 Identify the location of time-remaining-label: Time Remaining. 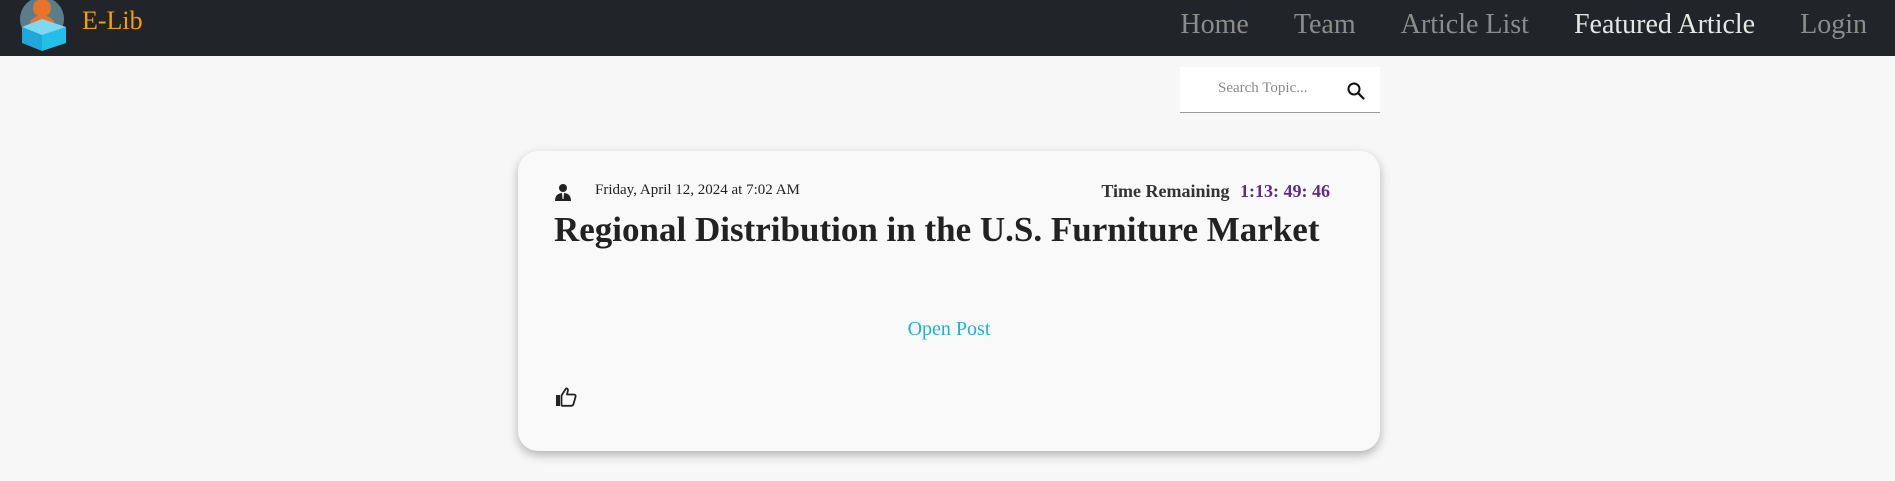
(1165, 191).